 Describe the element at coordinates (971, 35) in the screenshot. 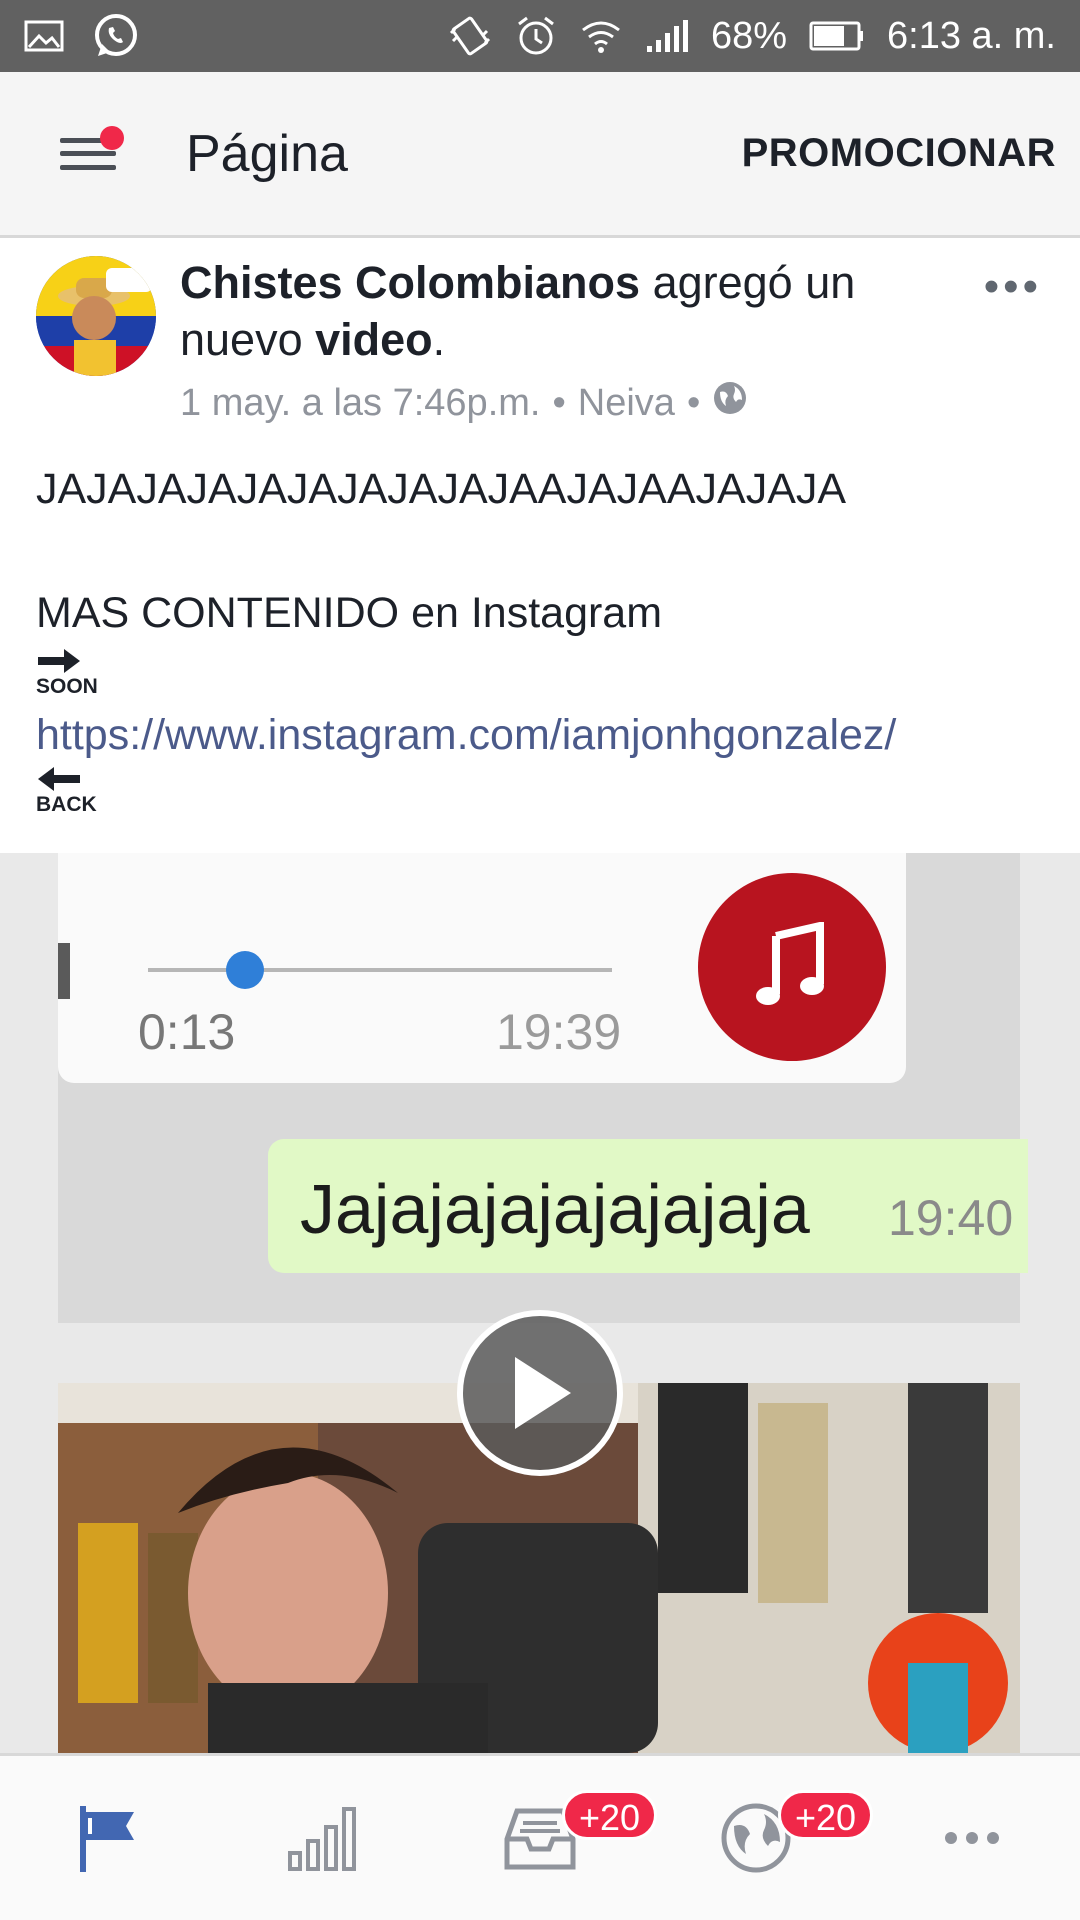

I see `status-time: 6:13 a. m.` at that location.